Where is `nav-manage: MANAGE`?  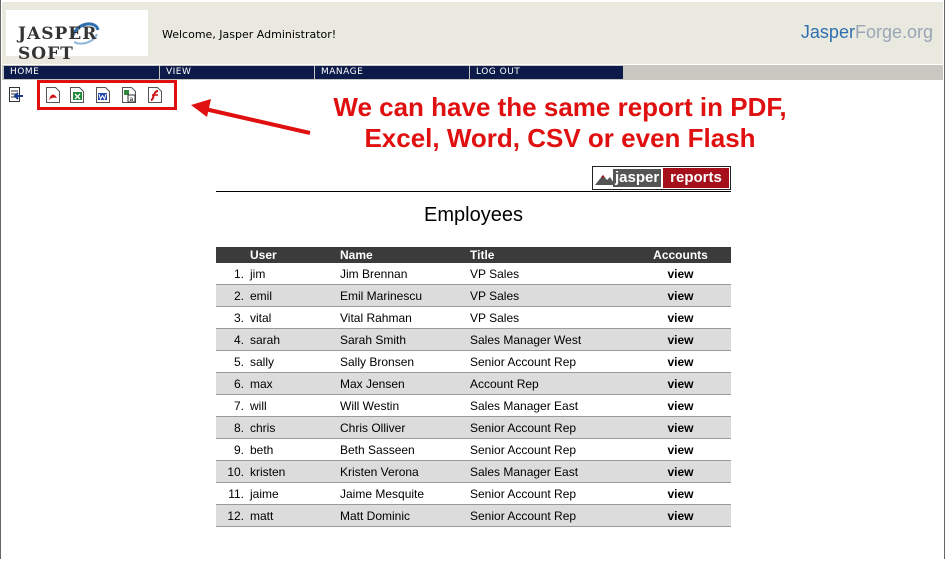 nav-manage: MANAGE is located at coordinates (392, 72).